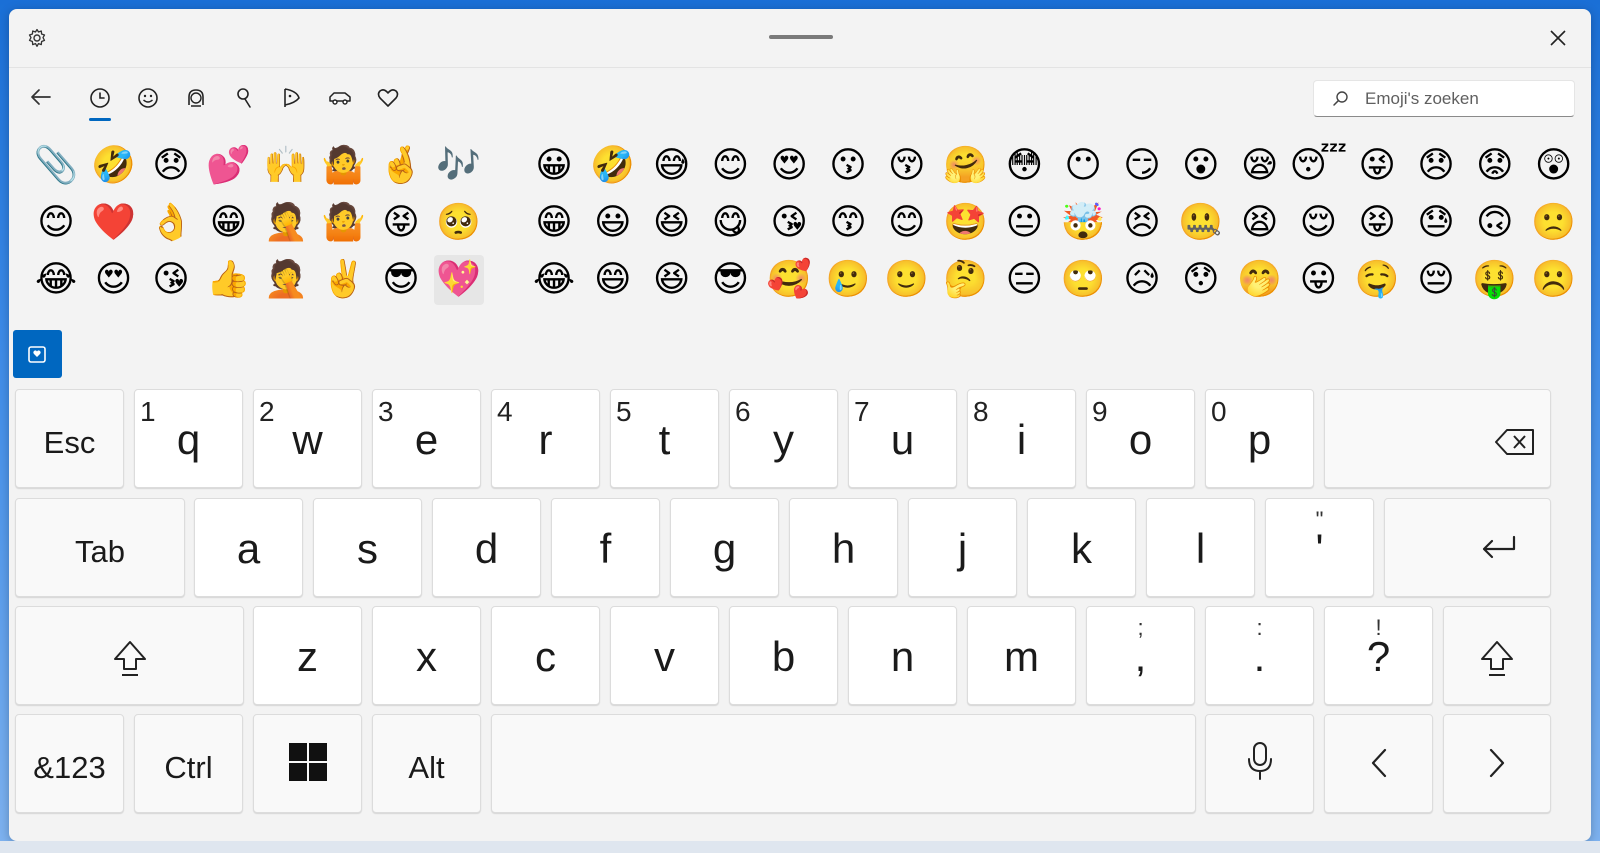 The image size is (1600, 853). What do you see at coordinates (37, 38) in the screenshot?
I see `gear-icon` at bounding box center [37, 38].